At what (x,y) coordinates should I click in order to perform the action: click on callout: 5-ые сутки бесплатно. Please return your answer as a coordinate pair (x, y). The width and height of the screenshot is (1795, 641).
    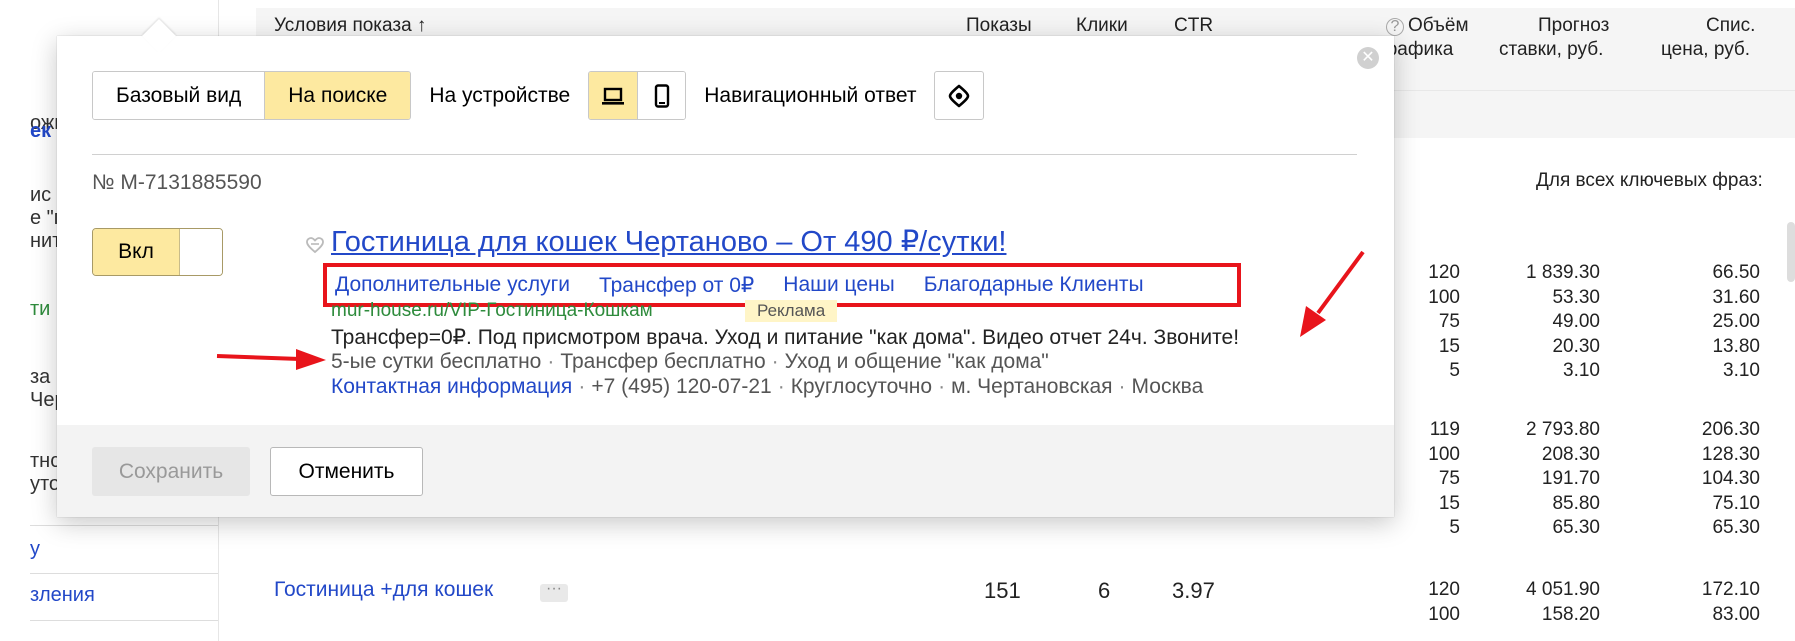
    Looking at the image, I should click on (436, 361).